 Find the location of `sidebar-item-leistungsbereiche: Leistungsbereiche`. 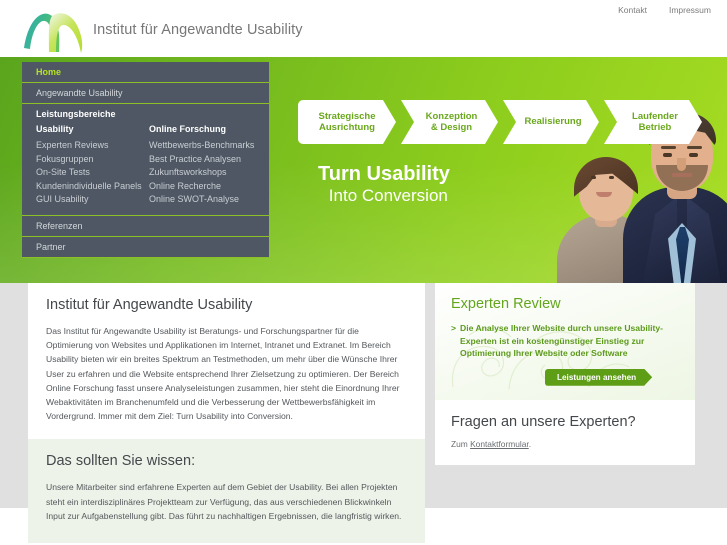

sidebar-item-leistungsbereiche: Leistungsbereiche is located at coordinates (145, 113).